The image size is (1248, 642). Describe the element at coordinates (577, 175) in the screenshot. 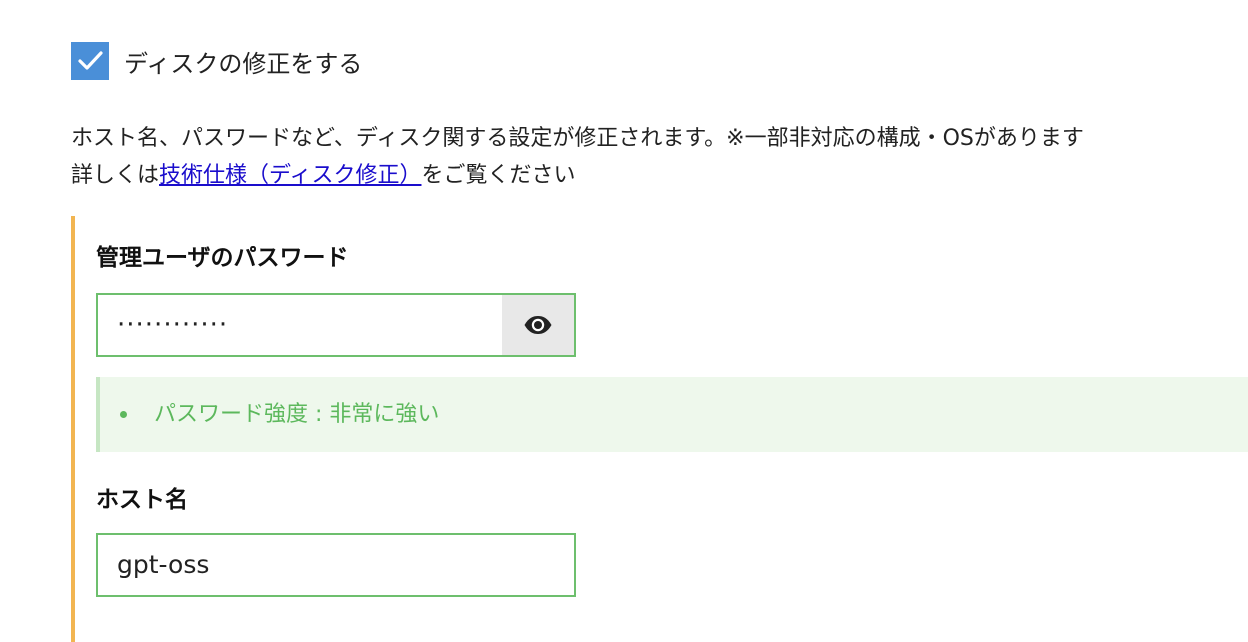

I see `description-line-2: 詳しくは技術仕様（ディスク修正）をご覧ください` at that location.